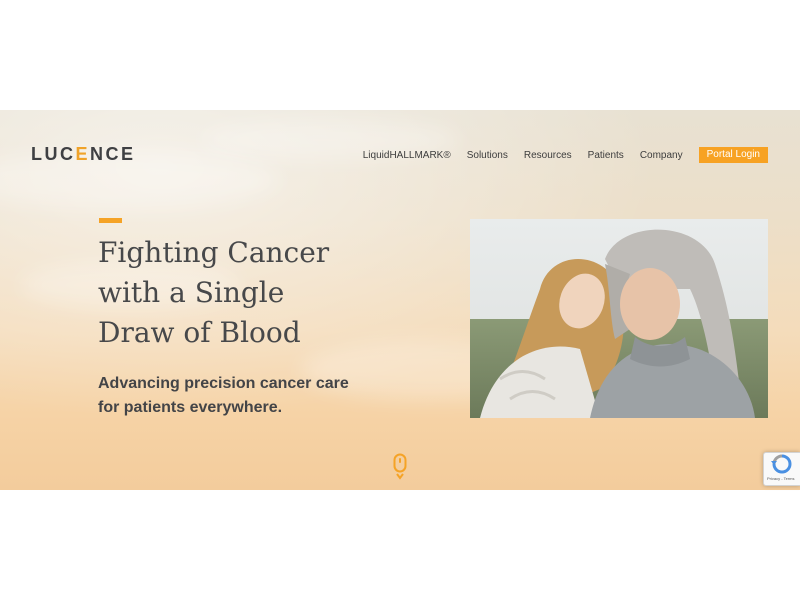 The image size is (800, 600). I want to click on headline-accent-bar, so click(110, 220).